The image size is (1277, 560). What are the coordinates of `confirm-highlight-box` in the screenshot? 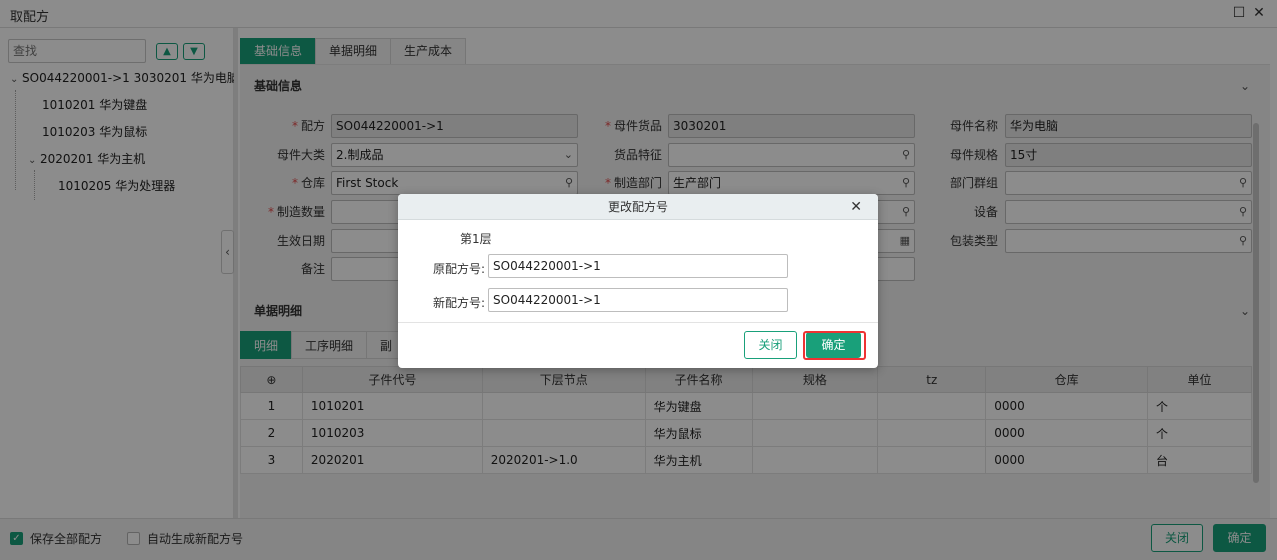 It's located at (834, 345).